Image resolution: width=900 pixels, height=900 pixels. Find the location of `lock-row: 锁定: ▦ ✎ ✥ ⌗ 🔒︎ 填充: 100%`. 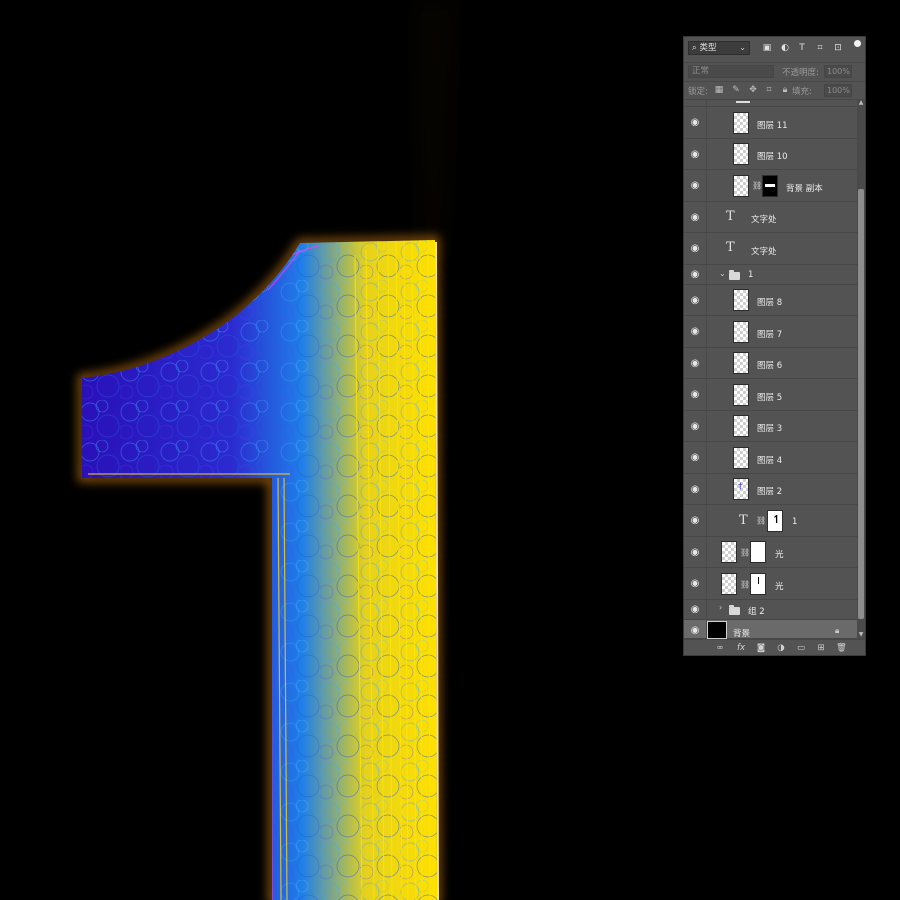

lock-row: 锁定: ▦ ✎ ✥ ⌗ 🔒︎ 填充: 100% is located at coordinates (774, 90).